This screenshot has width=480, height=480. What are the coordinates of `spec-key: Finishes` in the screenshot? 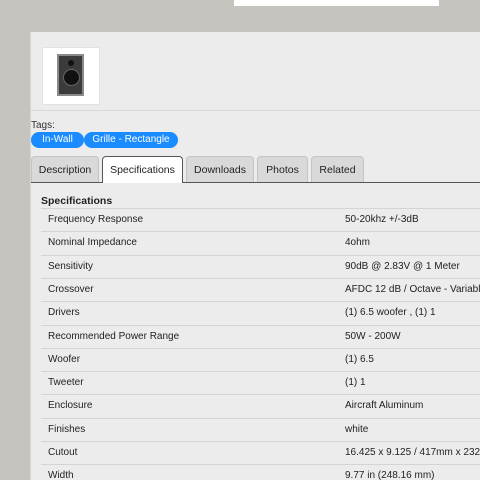 It's located at (67, 429).